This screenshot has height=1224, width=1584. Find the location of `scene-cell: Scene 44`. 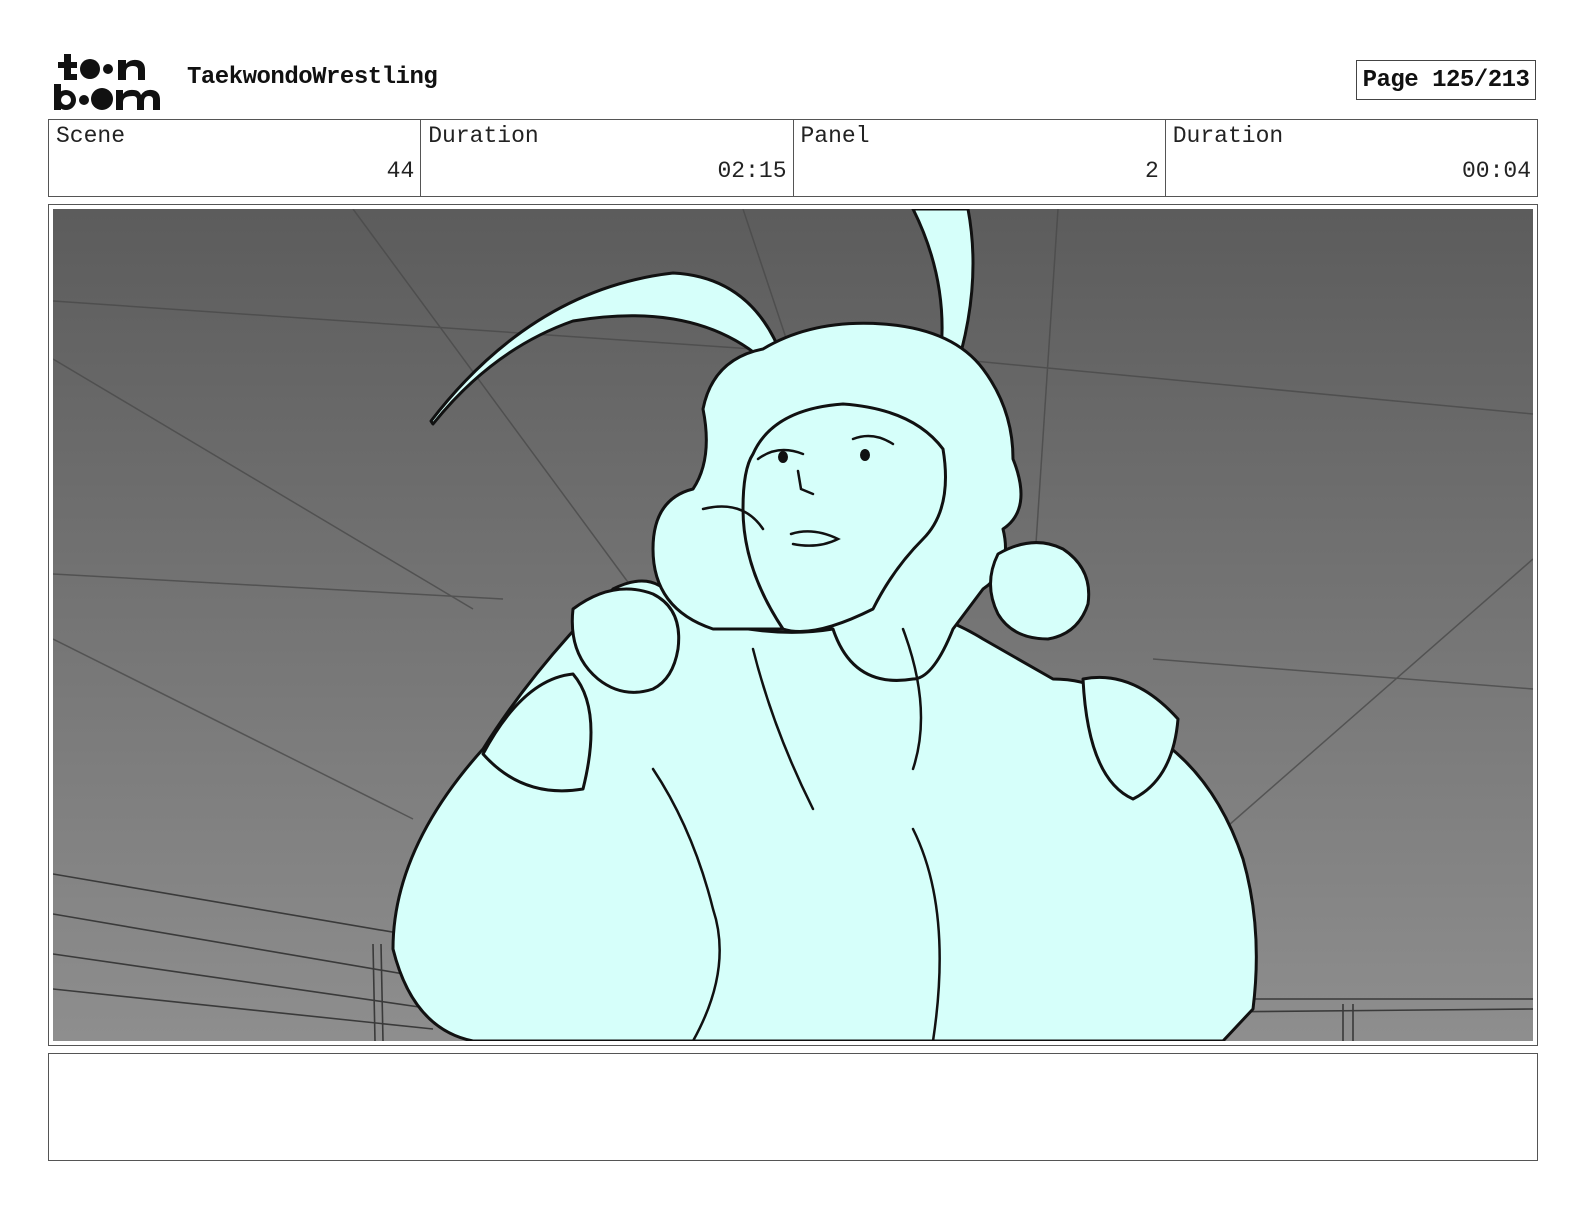

scene-cell: Scene 44 is located at coordinates (235, 158).